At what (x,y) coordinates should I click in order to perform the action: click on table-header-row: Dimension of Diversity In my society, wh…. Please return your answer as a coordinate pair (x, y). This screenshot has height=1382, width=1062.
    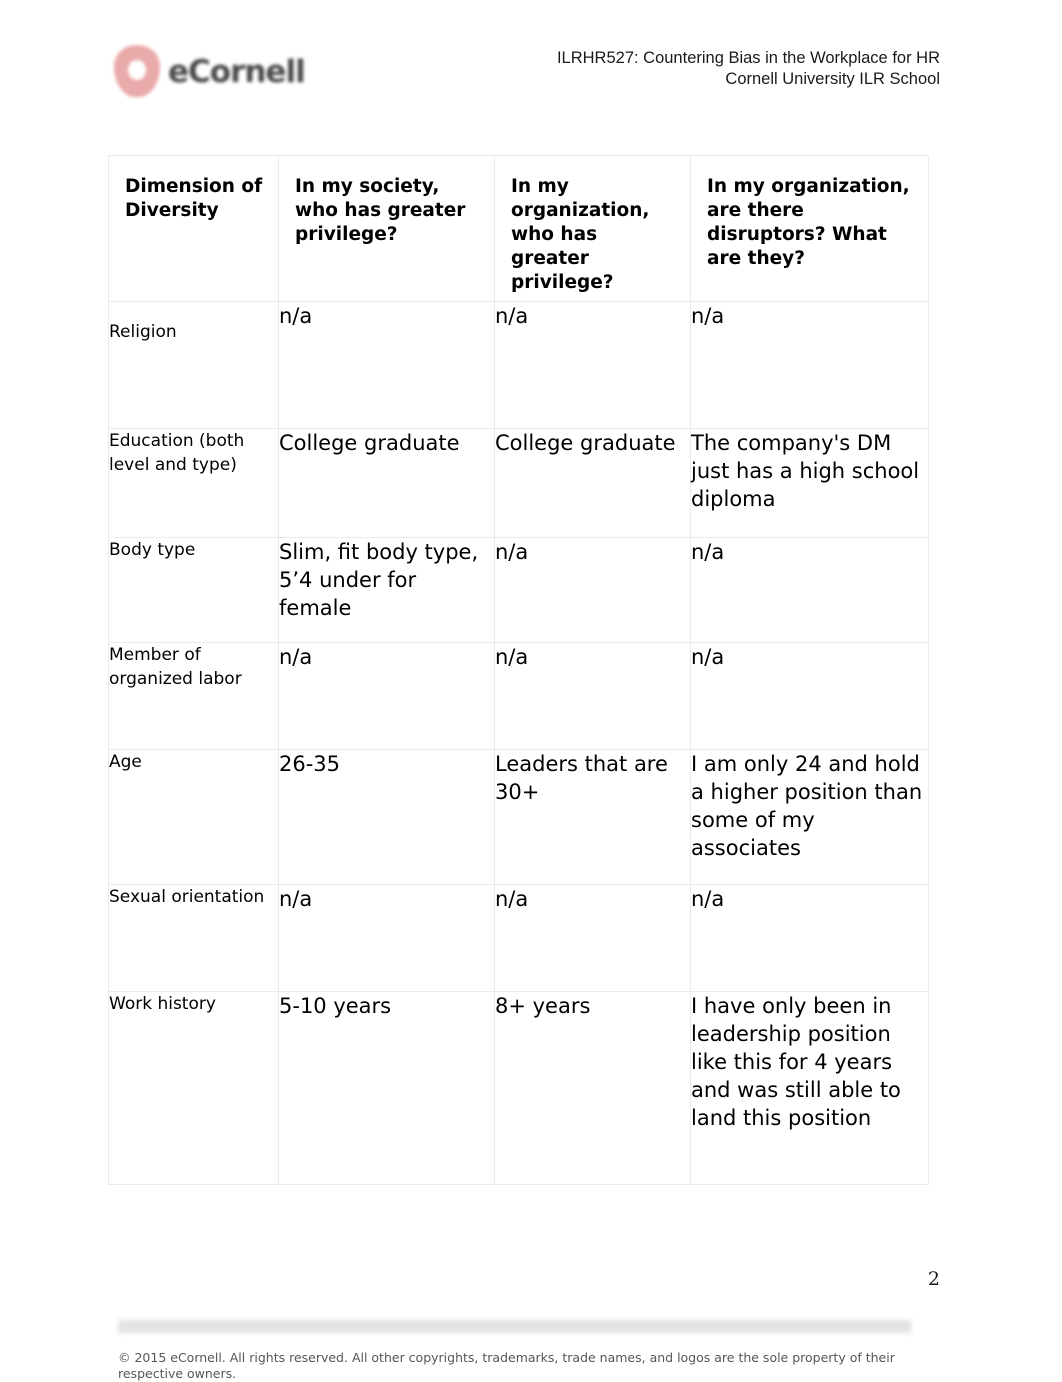
    Looking at the image, I should click on (518, 228).